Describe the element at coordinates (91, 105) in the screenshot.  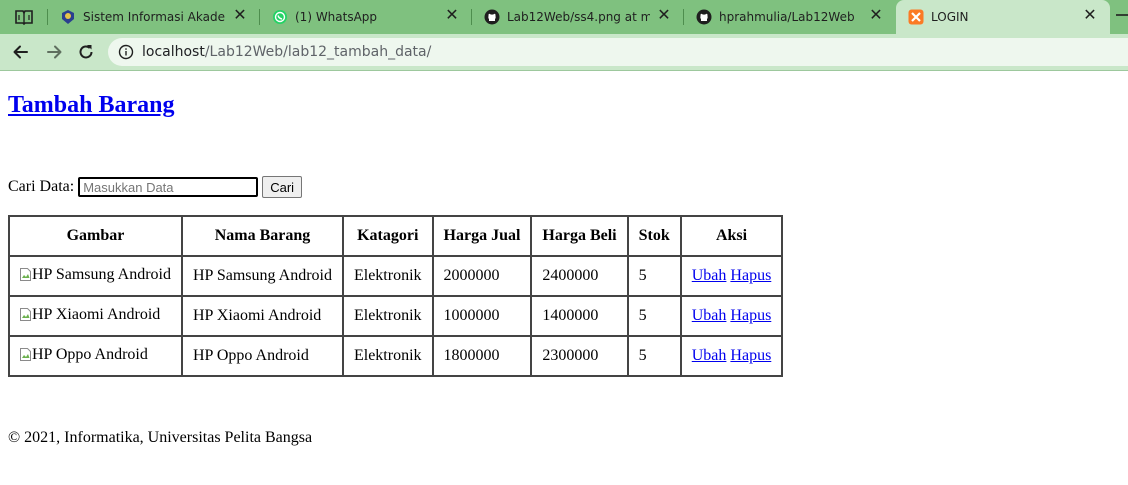
I see `tambah-barang-link: Tambah Barang` at that location.